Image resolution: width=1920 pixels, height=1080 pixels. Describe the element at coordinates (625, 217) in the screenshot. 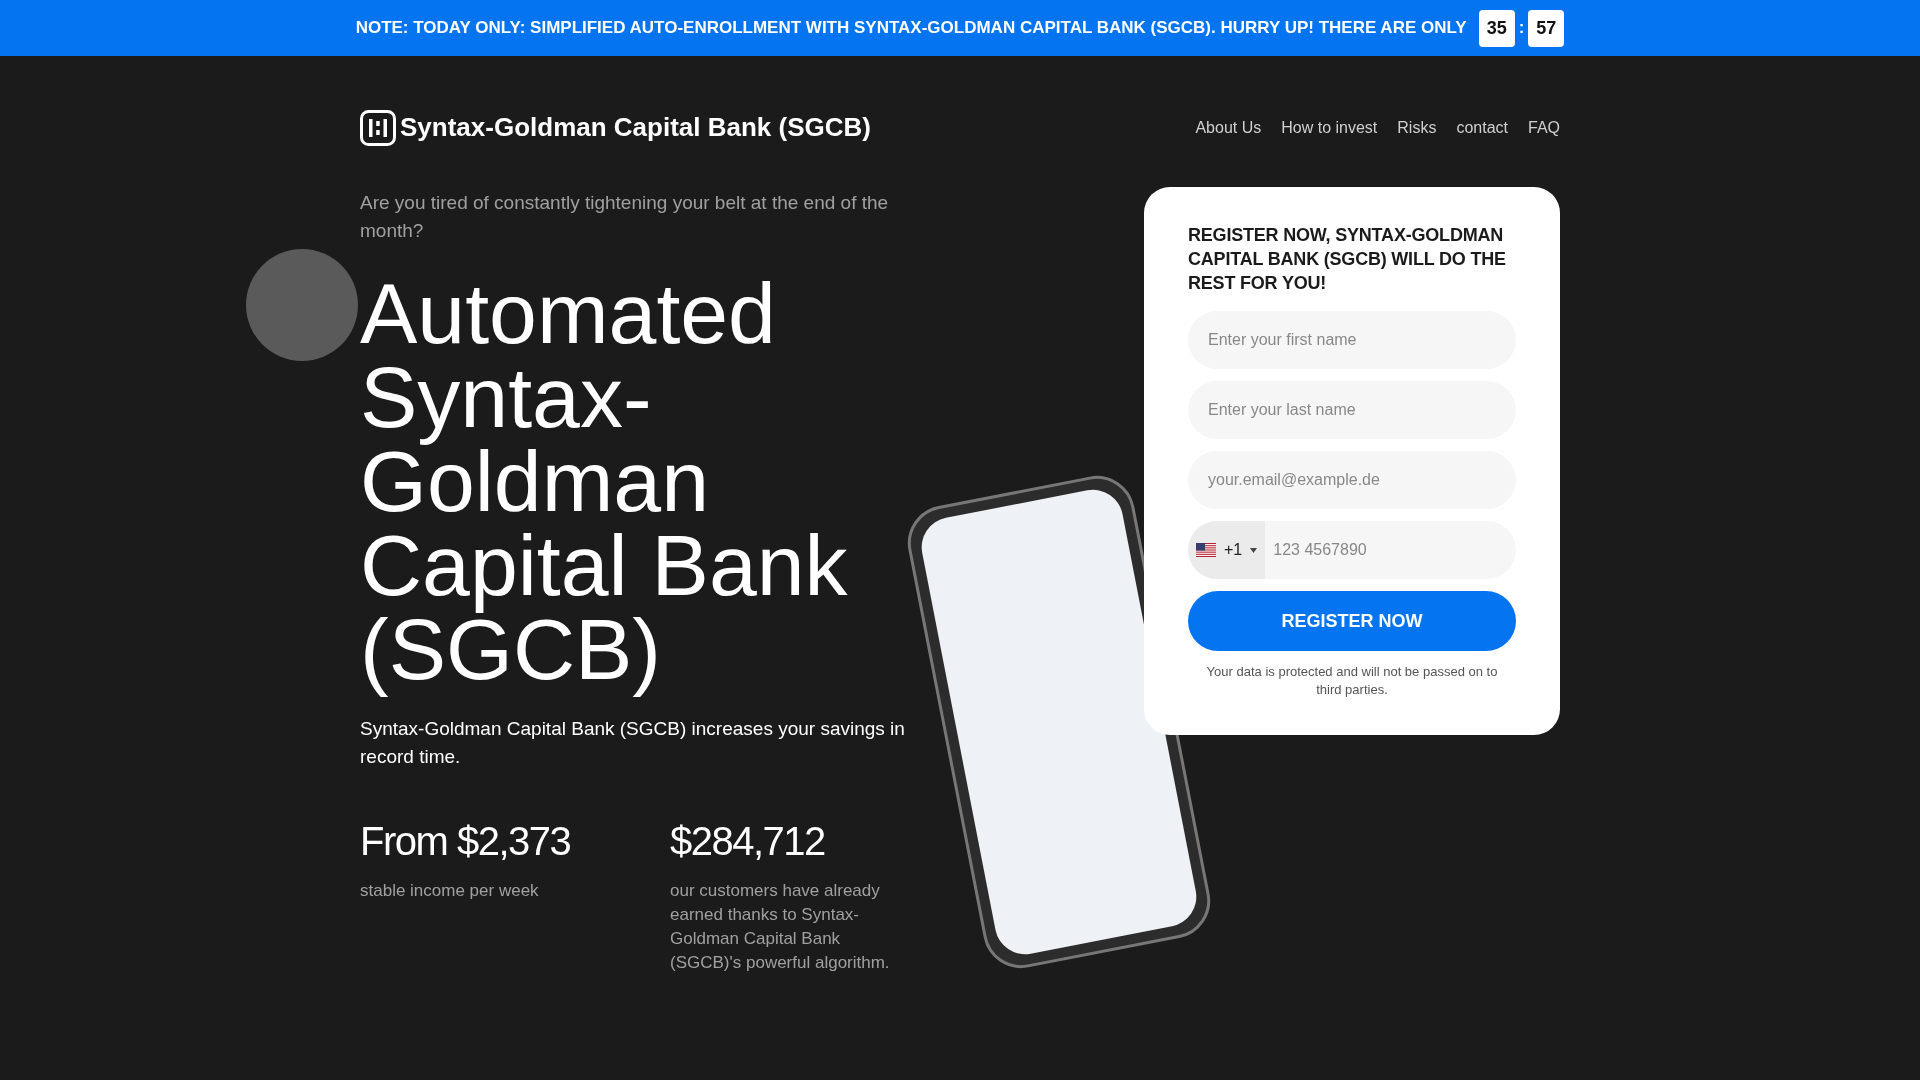

I see `intro-text: Are you tired of constantly tightening your belt at the end of the month?` at that location.